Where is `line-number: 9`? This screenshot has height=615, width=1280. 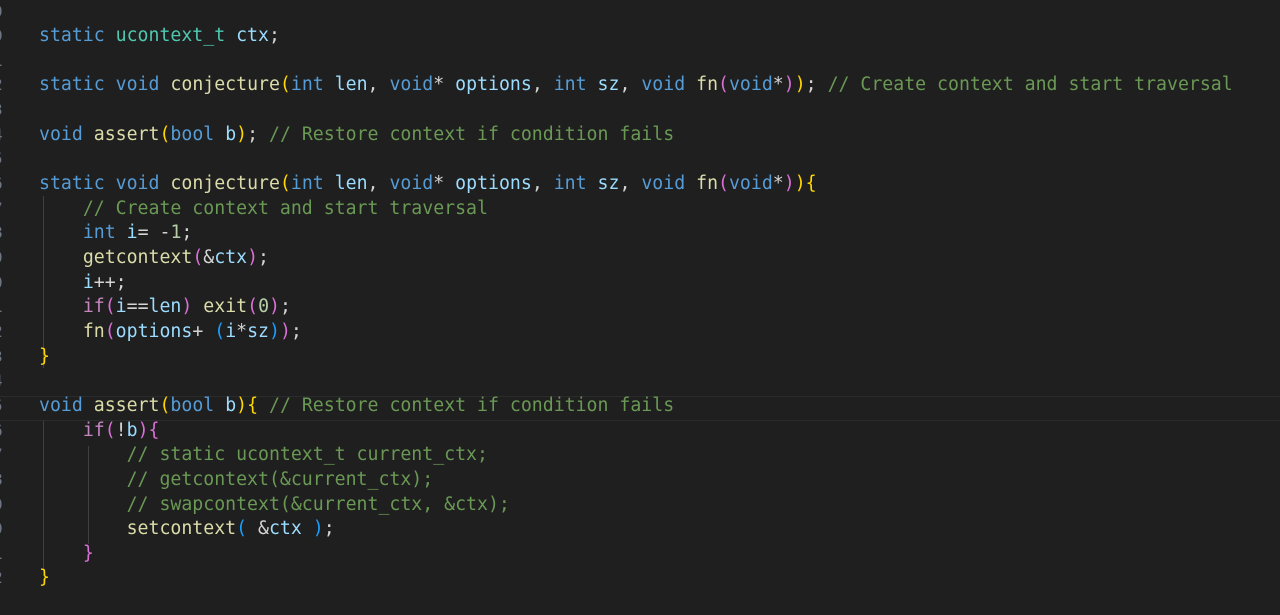
line-number: 9 is located at coordinates (6, 505).